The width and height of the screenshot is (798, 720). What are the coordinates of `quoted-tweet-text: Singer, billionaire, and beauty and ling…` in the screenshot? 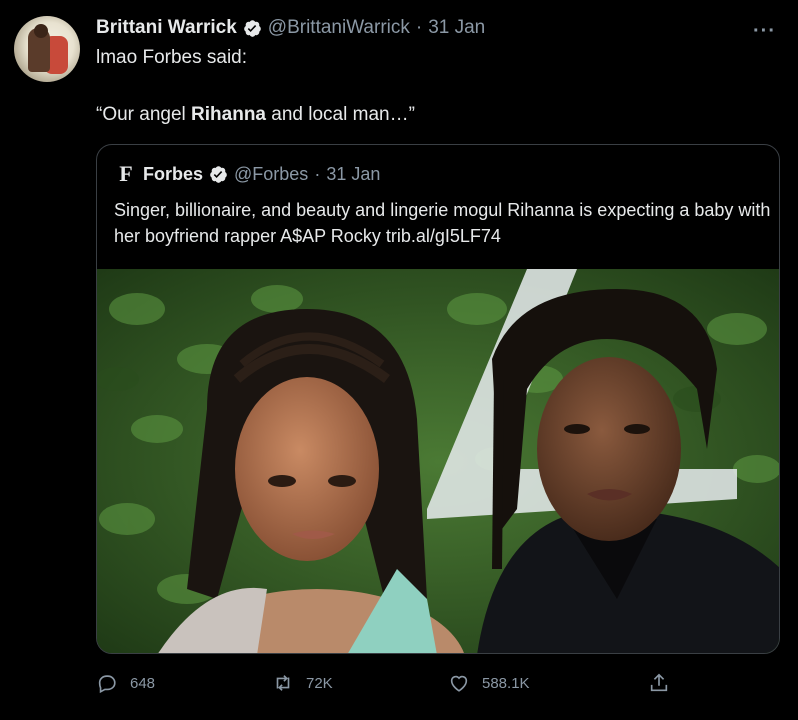 It's located at (442, 223).